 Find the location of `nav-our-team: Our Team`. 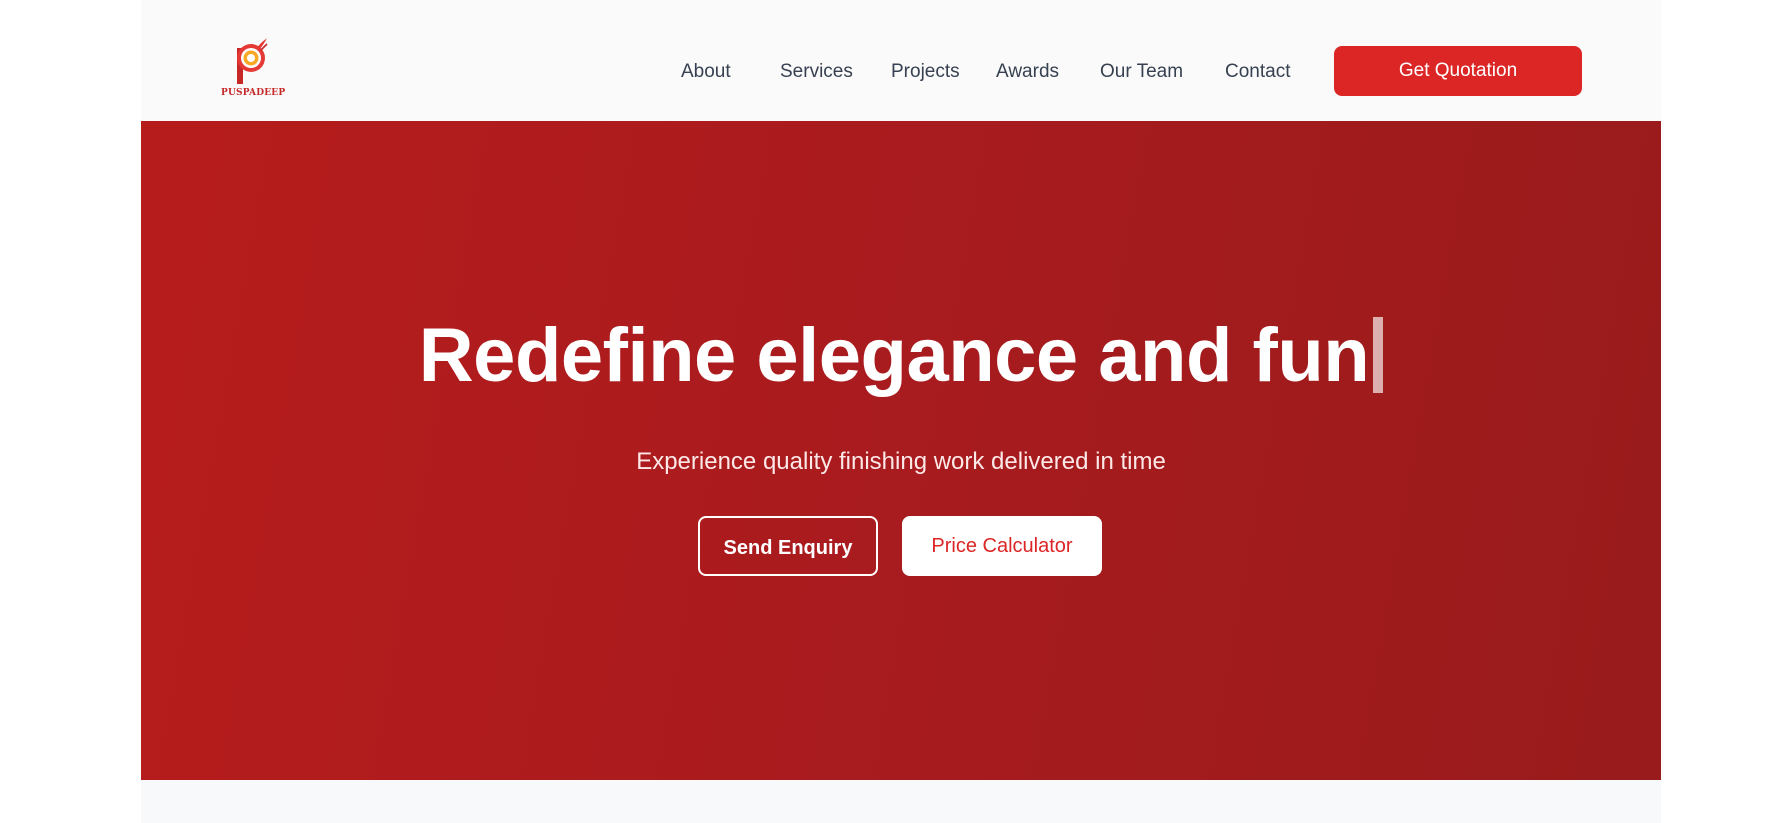

nav-our-team: Our Team is located at coordinates (1141, 72).